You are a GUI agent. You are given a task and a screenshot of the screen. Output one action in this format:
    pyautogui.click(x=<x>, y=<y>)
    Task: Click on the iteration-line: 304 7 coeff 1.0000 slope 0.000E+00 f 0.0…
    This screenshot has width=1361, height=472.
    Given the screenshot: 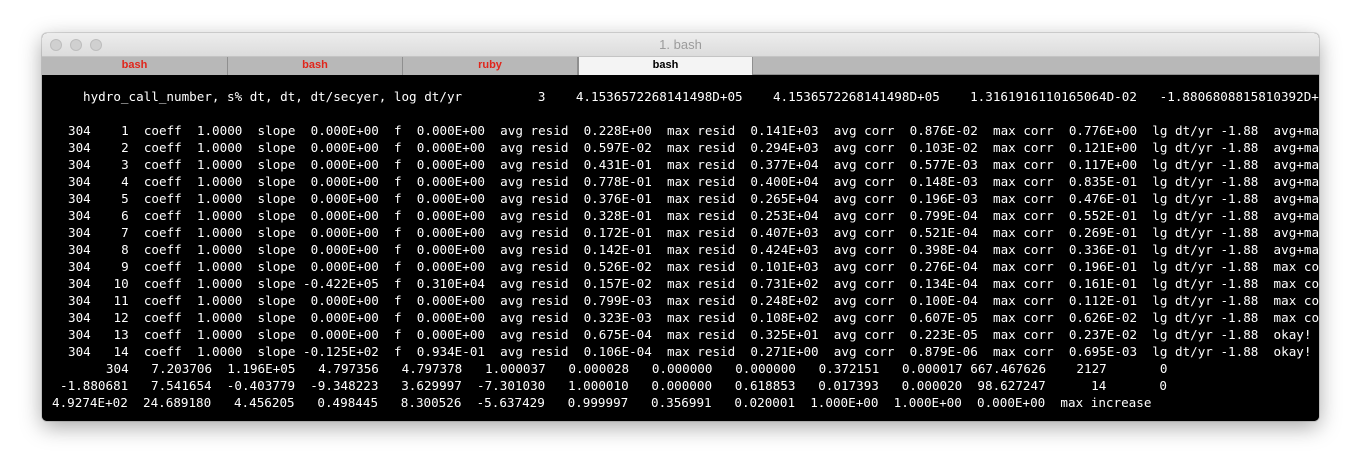 What is the action you would take?
    pyautogui.click(x=693, y=232)
    